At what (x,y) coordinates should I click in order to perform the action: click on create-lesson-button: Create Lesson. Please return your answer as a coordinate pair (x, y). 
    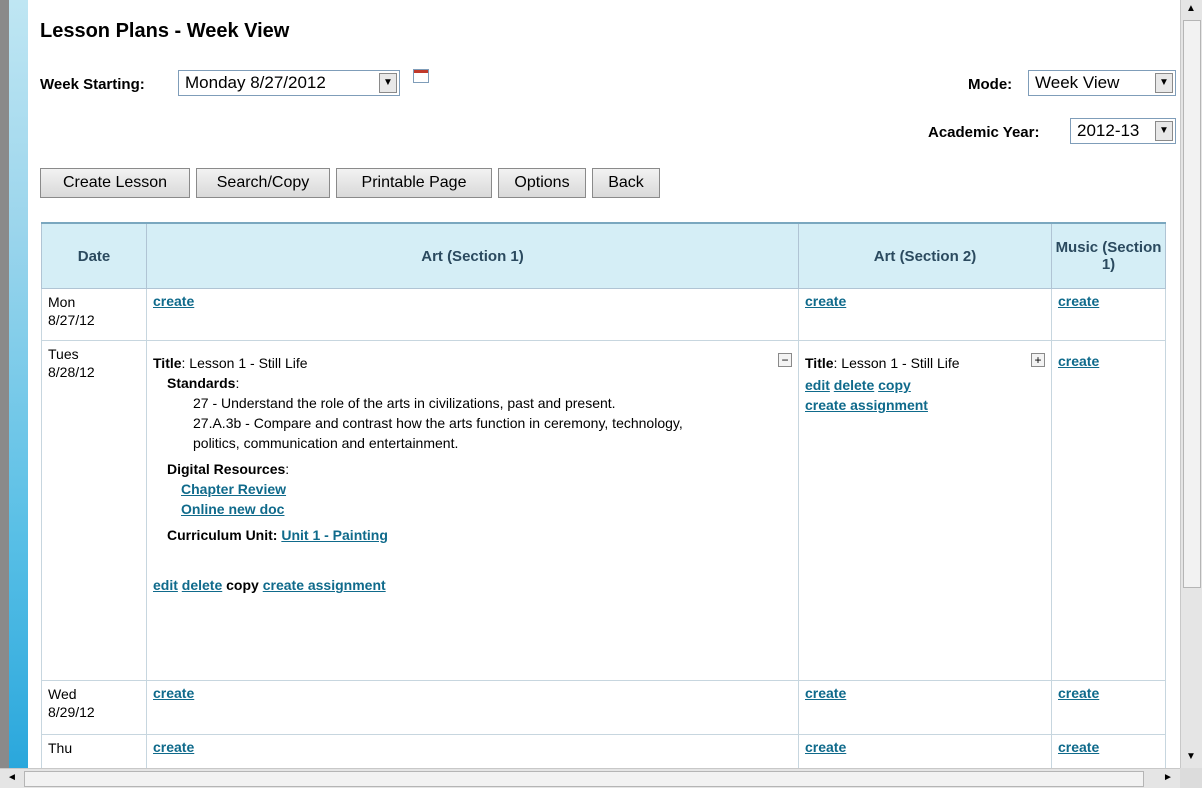
    Looking at the image, I should click on (115, 183).